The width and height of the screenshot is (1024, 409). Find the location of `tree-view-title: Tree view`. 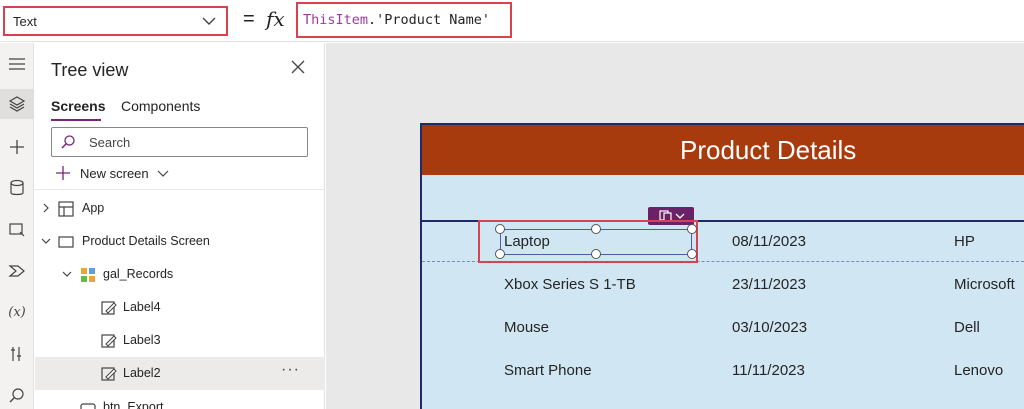

tree-view-title: Tree view is located at coordinates (90, 70).